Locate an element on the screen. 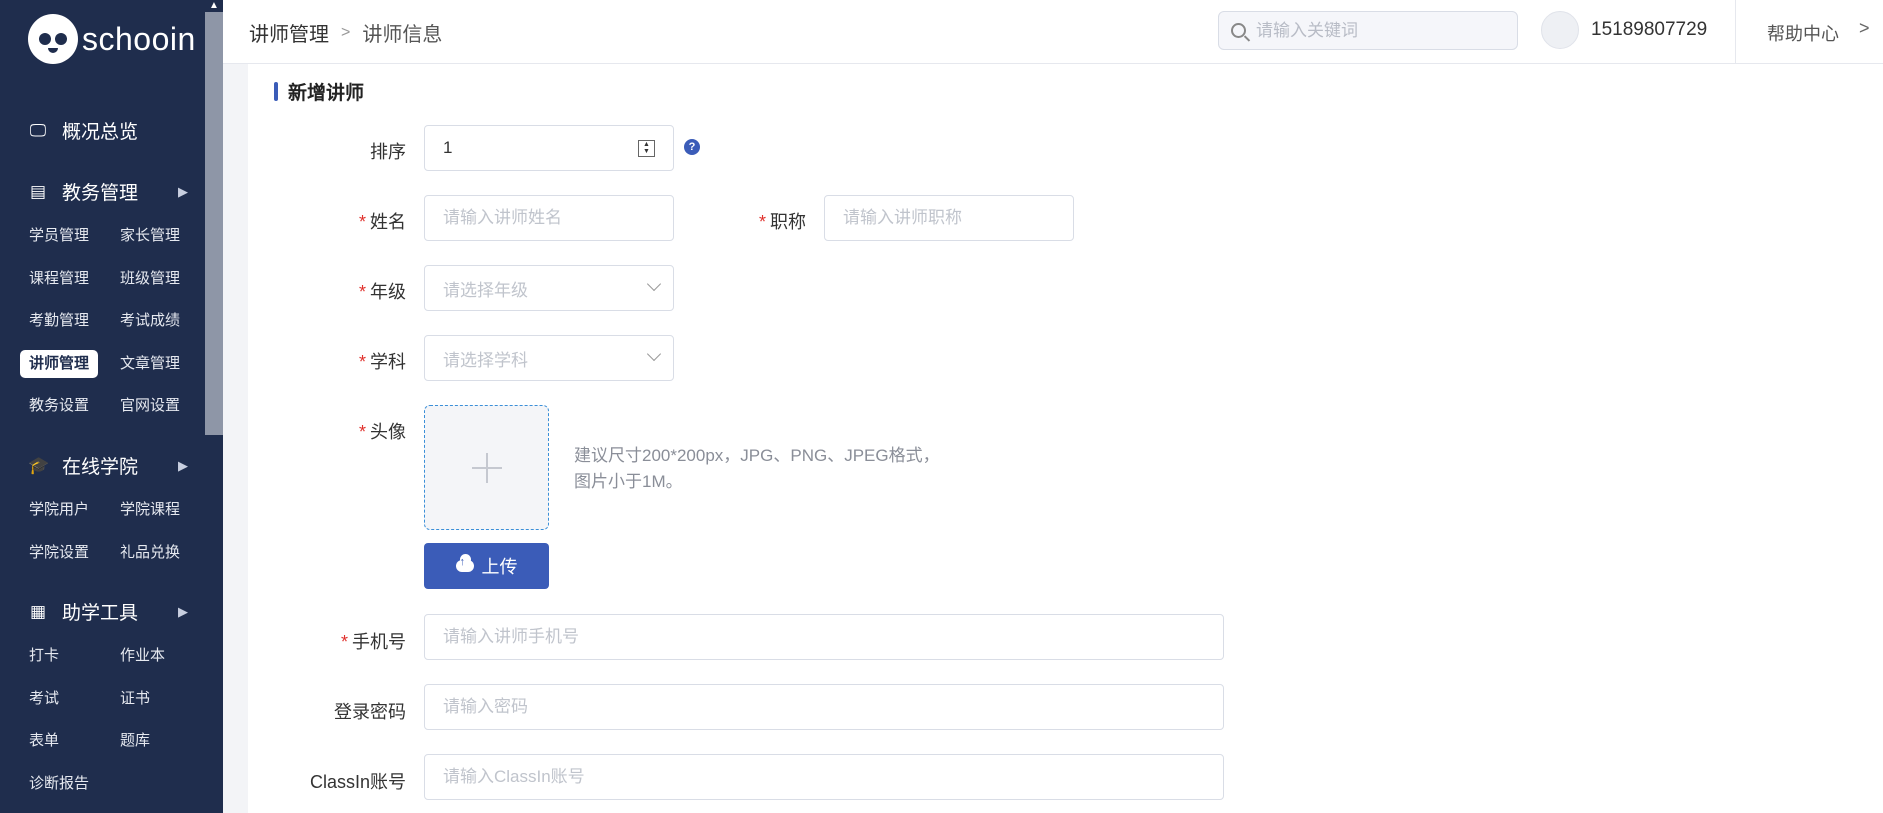 The image size is (1883, 813). avatar-label: * 头像 is located at coordinates (382, 432).